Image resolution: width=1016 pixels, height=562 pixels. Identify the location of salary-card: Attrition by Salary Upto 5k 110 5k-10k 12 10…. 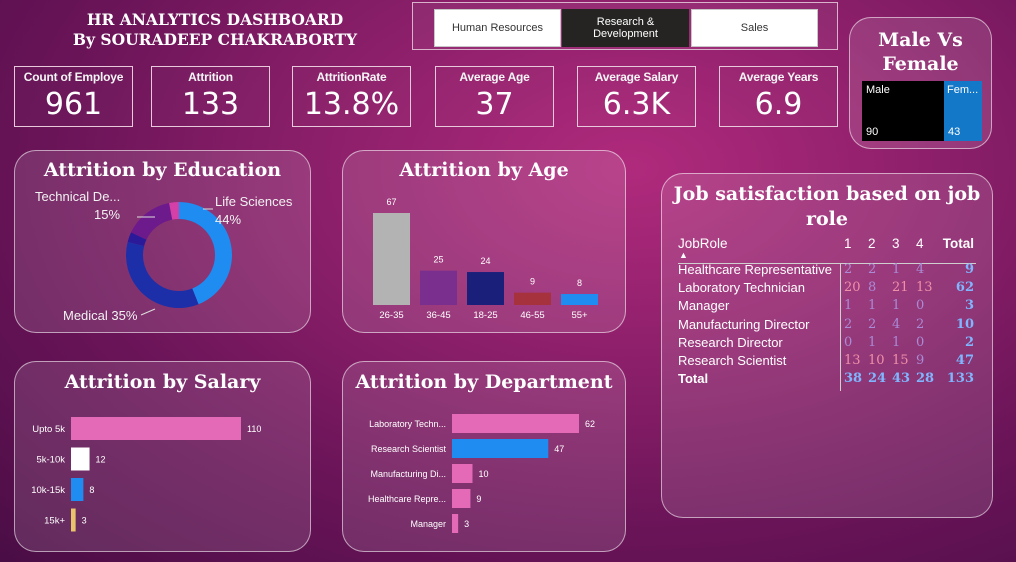
(162, 456).